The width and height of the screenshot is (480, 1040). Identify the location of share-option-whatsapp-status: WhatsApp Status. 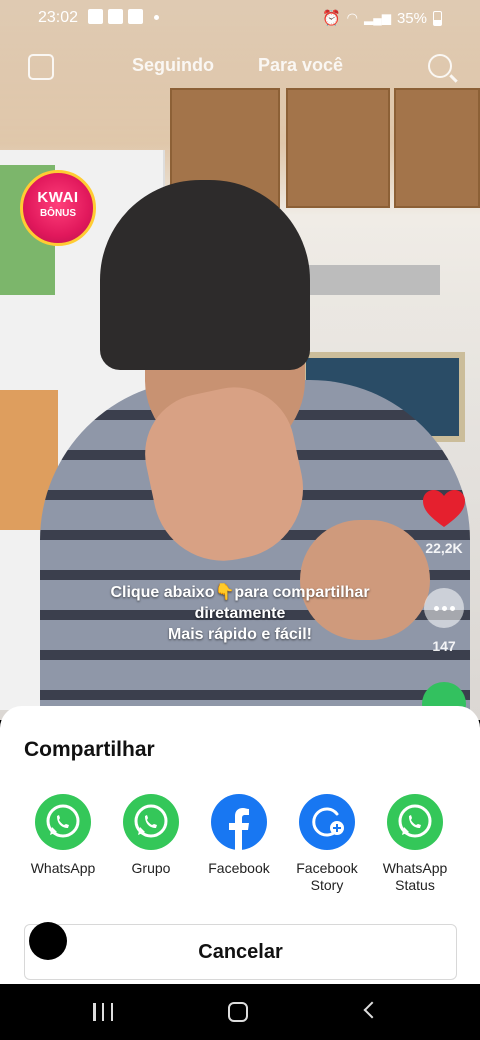
(415, 844).